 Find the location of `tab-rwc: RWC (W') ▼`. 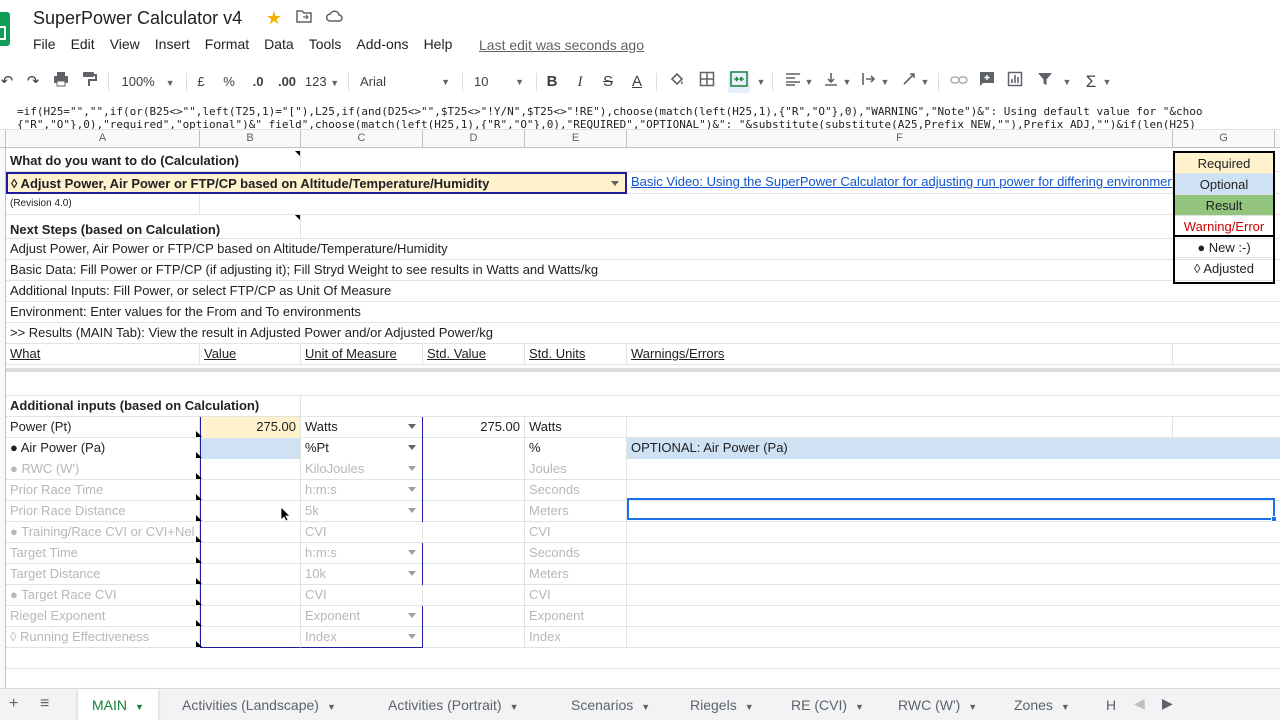

tab-rwc: RWC (W') ▼ is located at coordinates (937, 704).